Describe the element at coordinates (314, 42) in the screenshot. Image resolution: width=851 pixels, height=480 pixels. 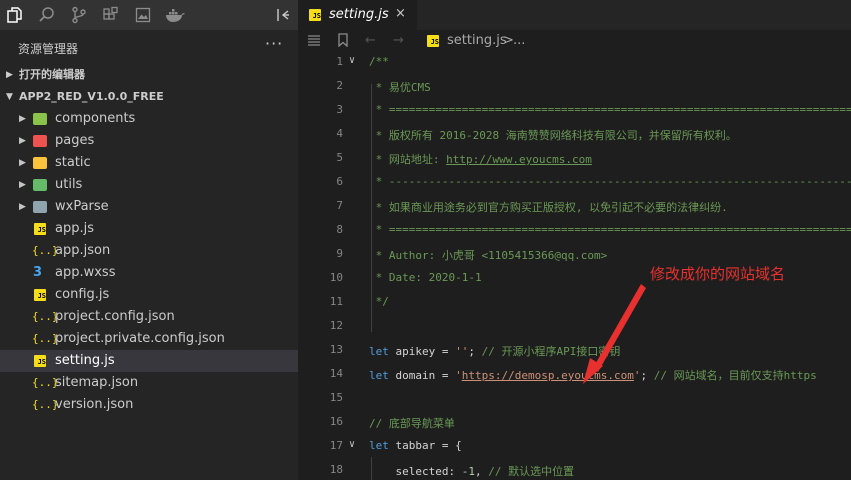
I see `list-icon` at that location.